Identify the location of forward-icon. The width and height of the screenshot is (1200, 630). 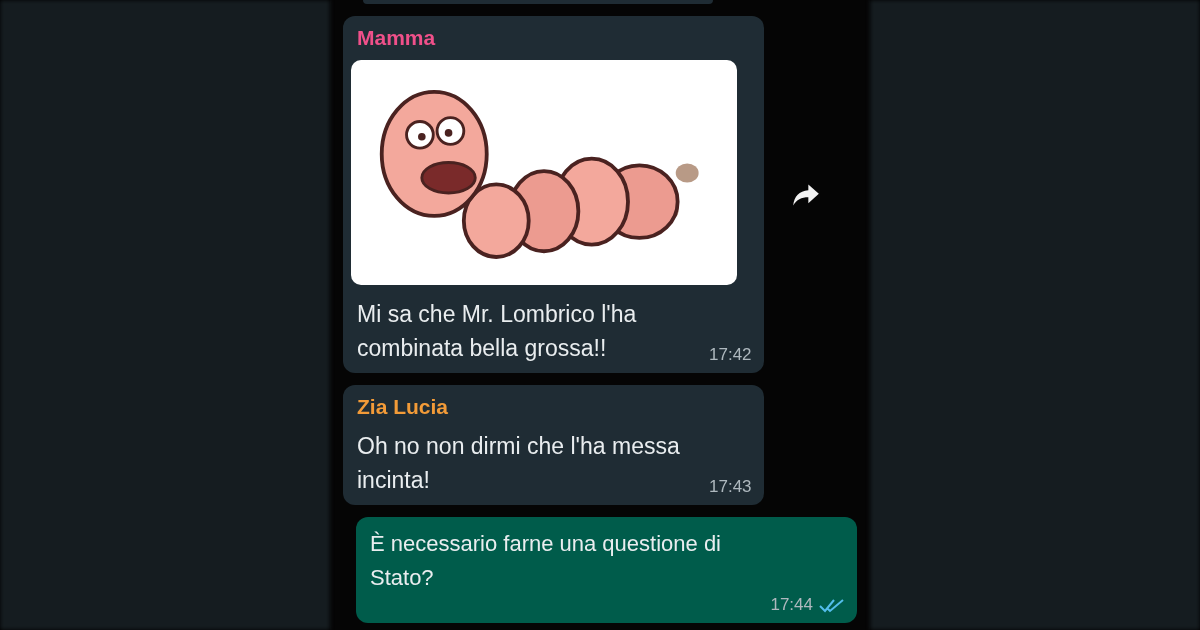
(805, 194).